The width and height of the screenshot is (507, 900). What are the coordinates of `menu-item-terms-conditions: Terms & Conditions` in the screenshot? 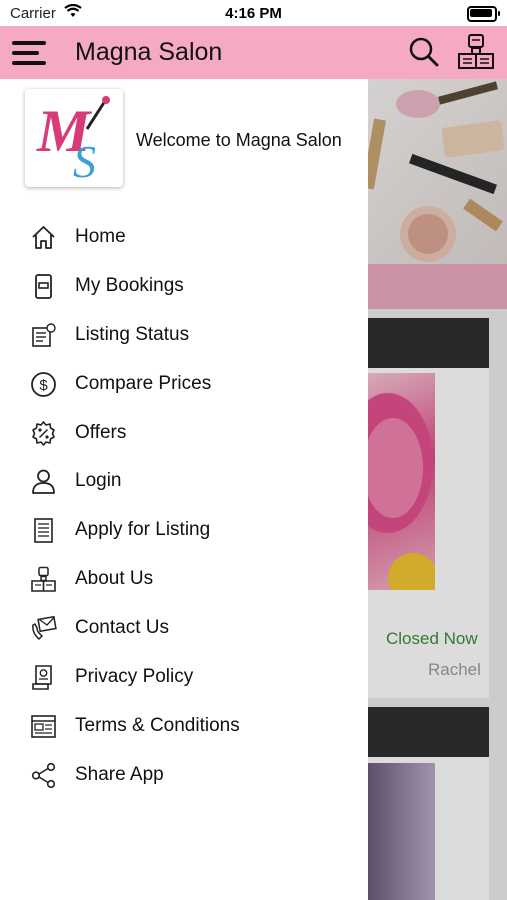 It's located at (184, 726).